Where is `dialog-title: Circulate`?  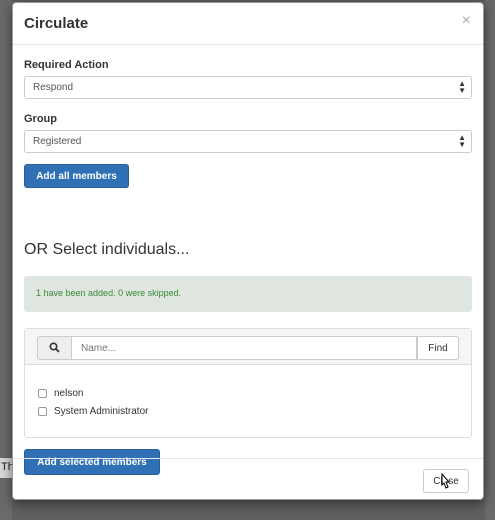
dialog-title: Circulate is located at coordinates (56, 23).